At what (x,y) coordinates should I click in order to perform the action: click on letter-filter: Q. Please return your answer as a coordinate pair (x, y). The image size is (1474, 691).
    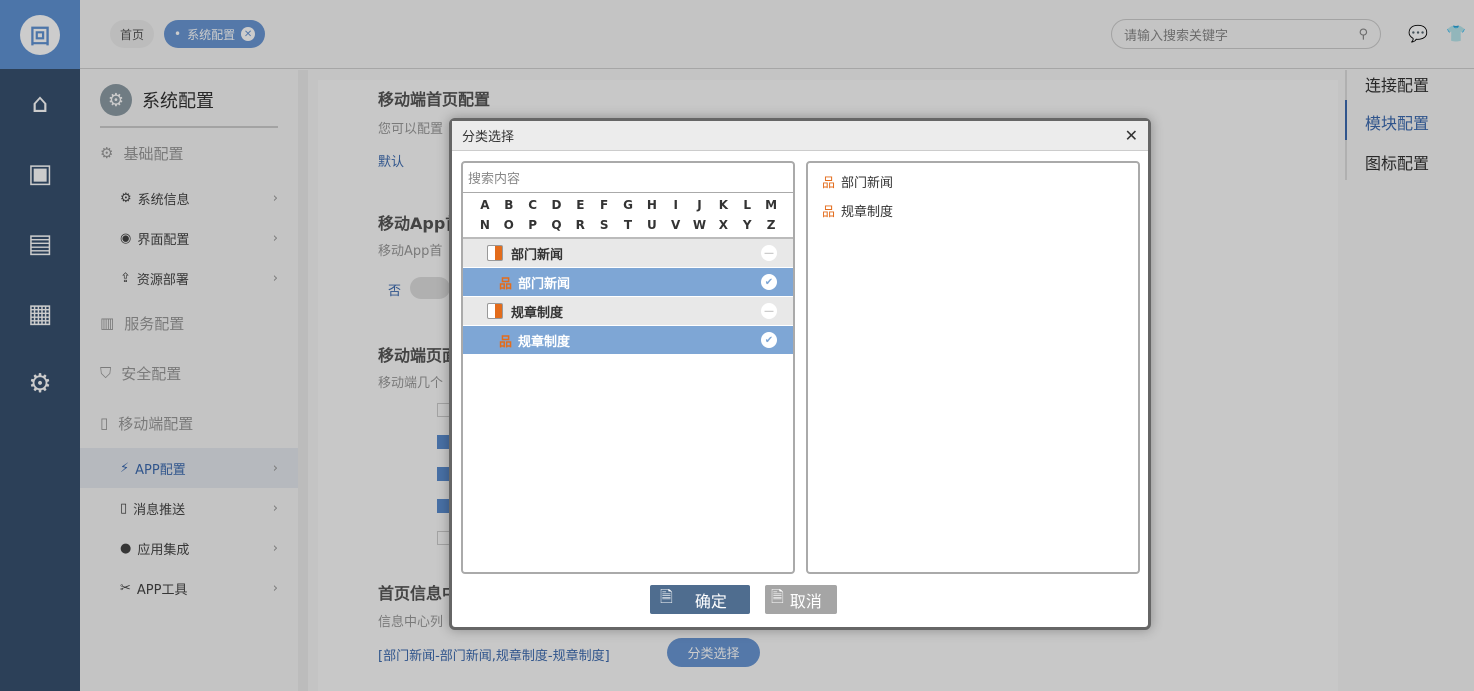
    Looking at the image, I should click on (557, 225).